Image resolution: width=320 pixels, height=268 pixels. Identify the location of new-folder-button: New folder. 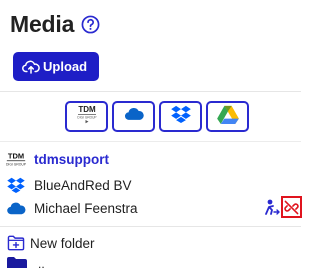
(51, 243).